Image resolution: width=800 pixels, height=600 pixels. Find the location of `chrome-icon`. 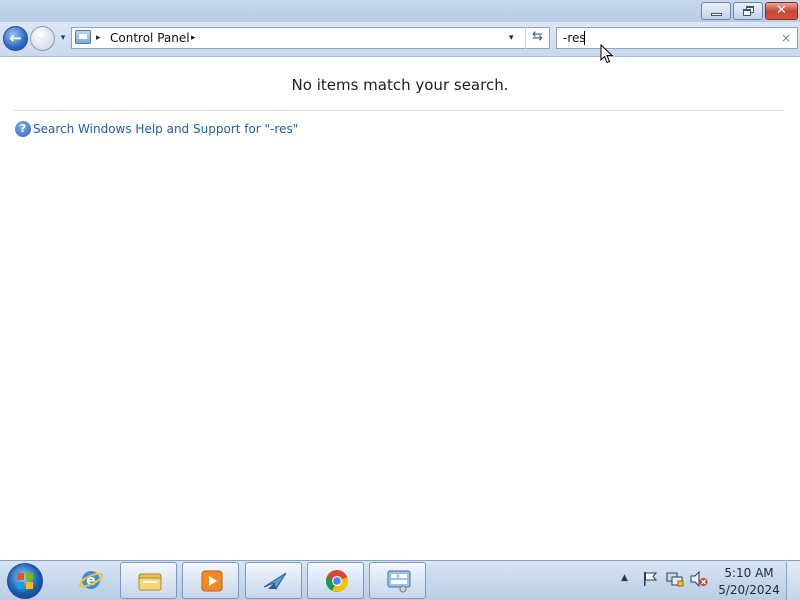

chrome-icon is located at coordinates (337, 581).